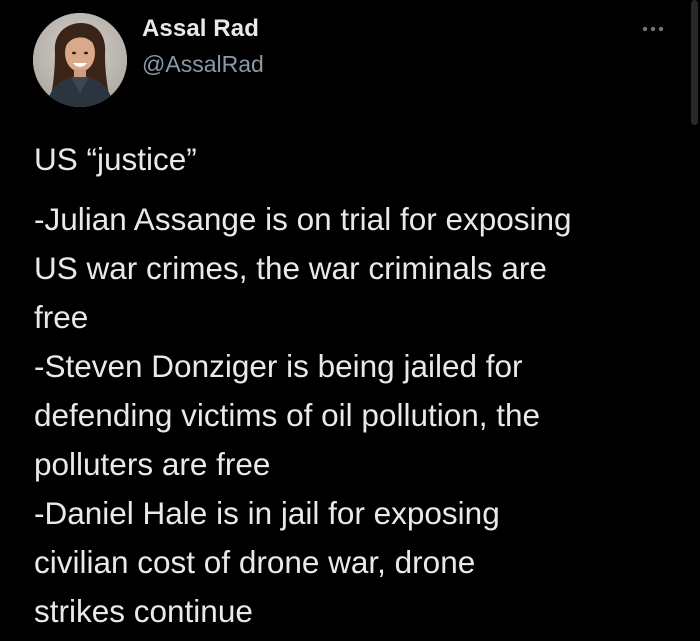  Describe the element at coordinates (200, 29) in the screenshot. I see `author-display-name: Assal Rad` at that location.